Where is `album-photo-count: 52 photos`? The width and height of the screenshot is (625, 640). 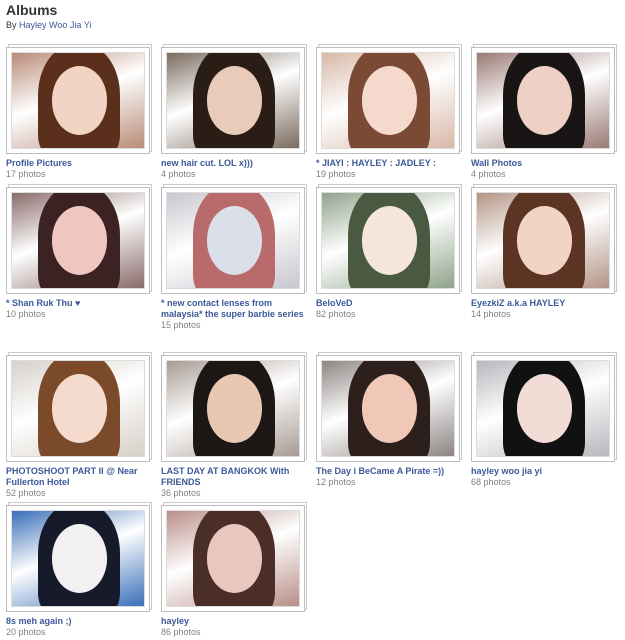
album-photo-count: 52 photos is located at coordinates (26, 493).